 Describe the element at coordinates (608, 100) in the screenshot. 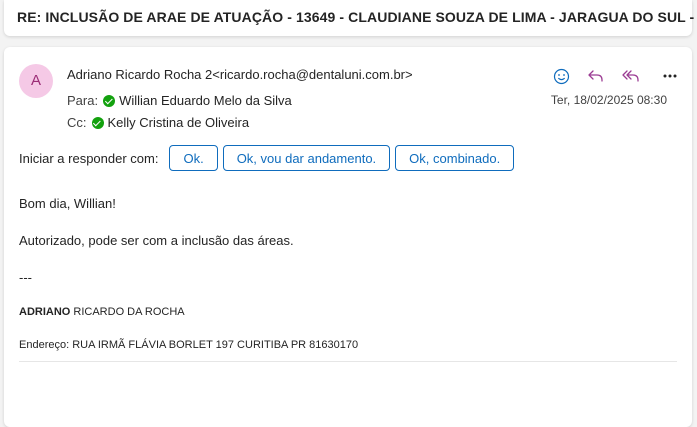

I see `message-date: Ter, 18/02/2025 08:30` at that location.